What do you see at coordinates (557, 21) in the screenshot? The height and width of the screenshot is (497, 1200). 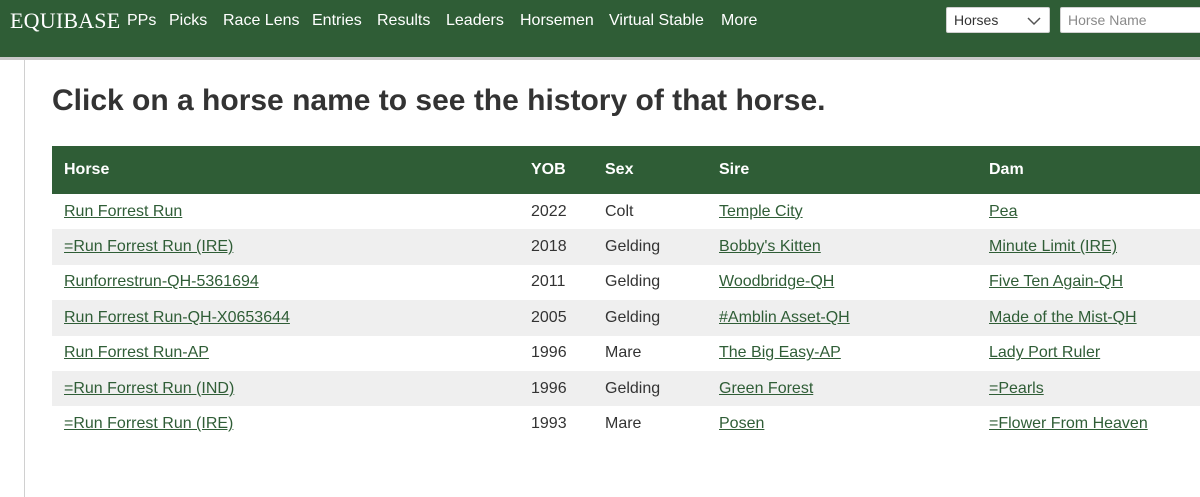 I see `nav-horsemen: Horsemen` at bounding box center [557, 21].